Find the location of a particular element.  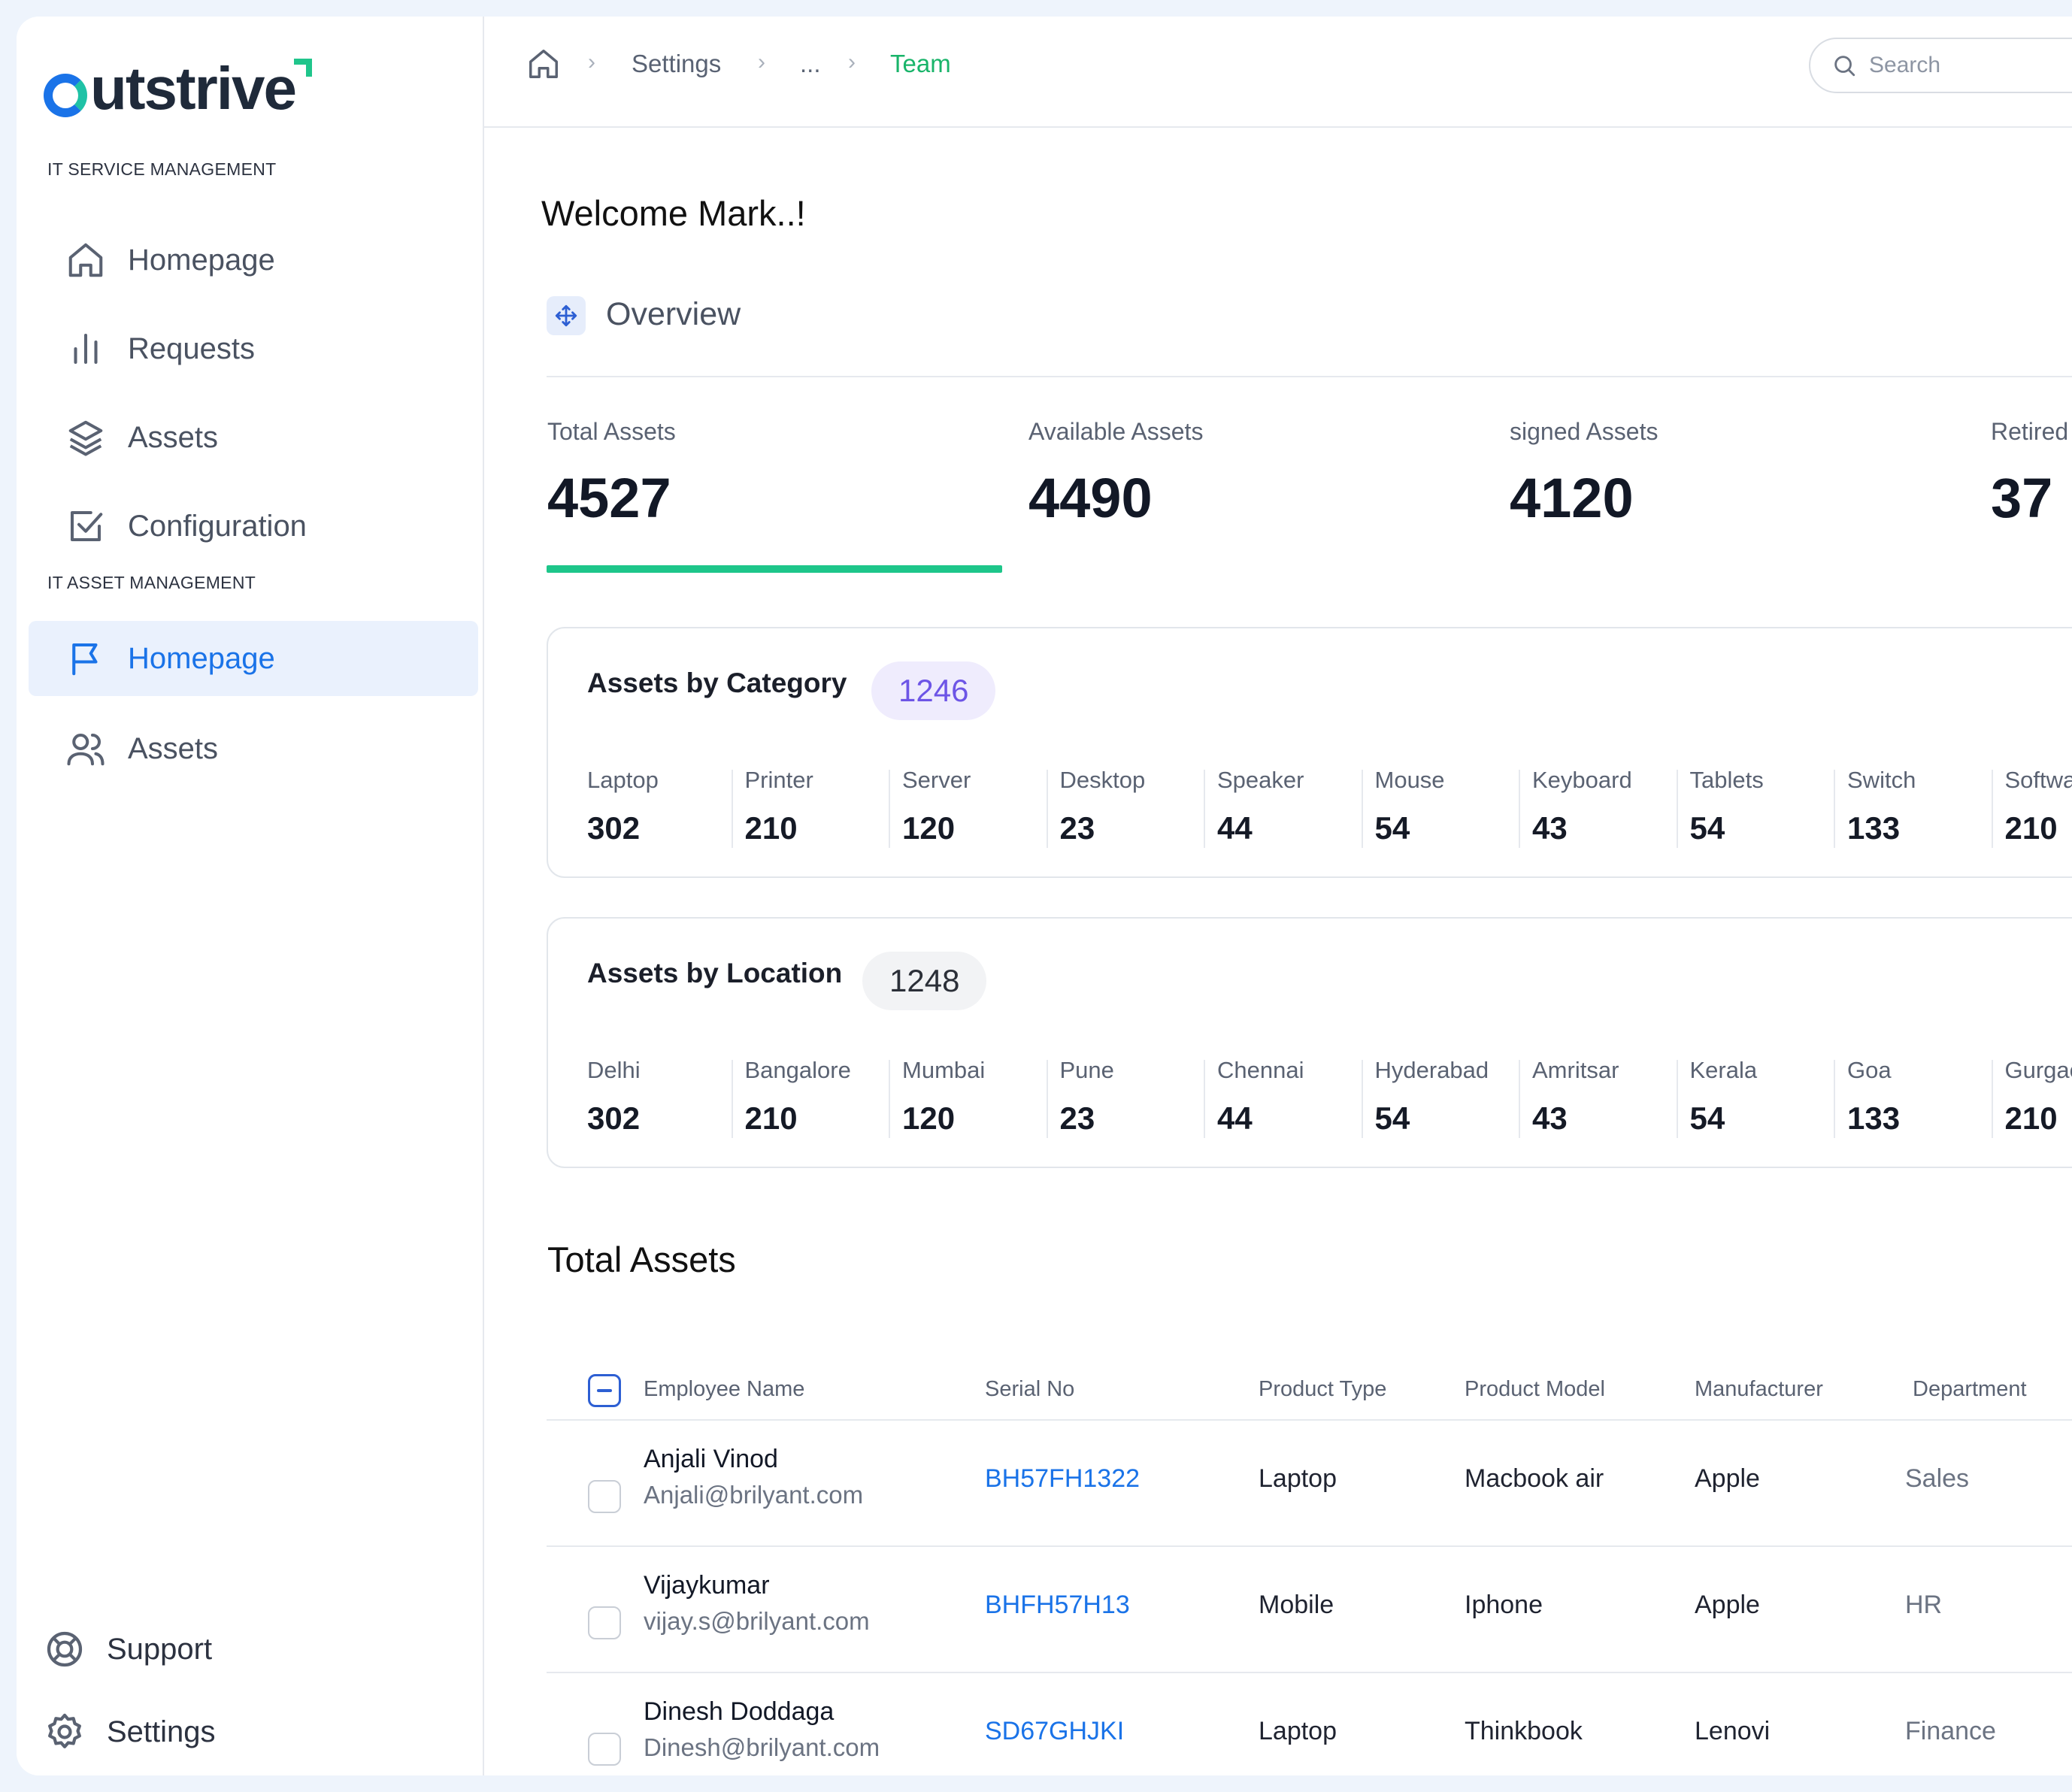

cell-value: 44 is located at coordinates (1235, 828).